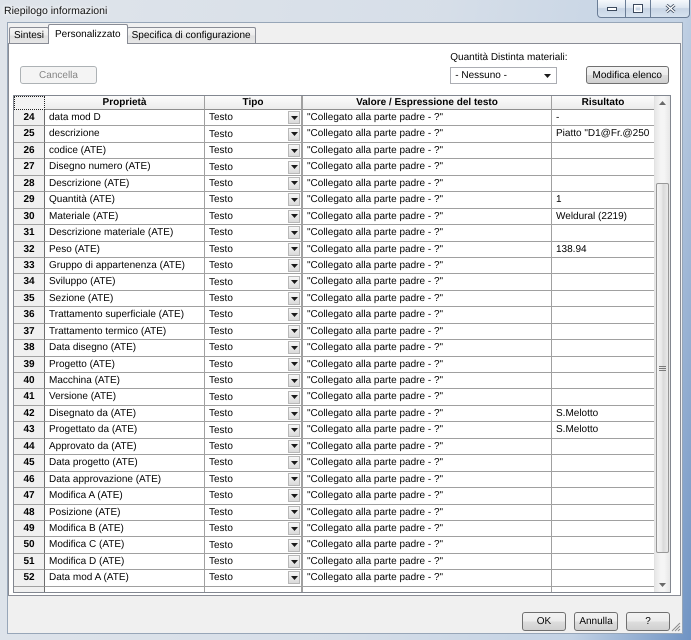  I want to click on tab: Sintesi, so click(29, 35).